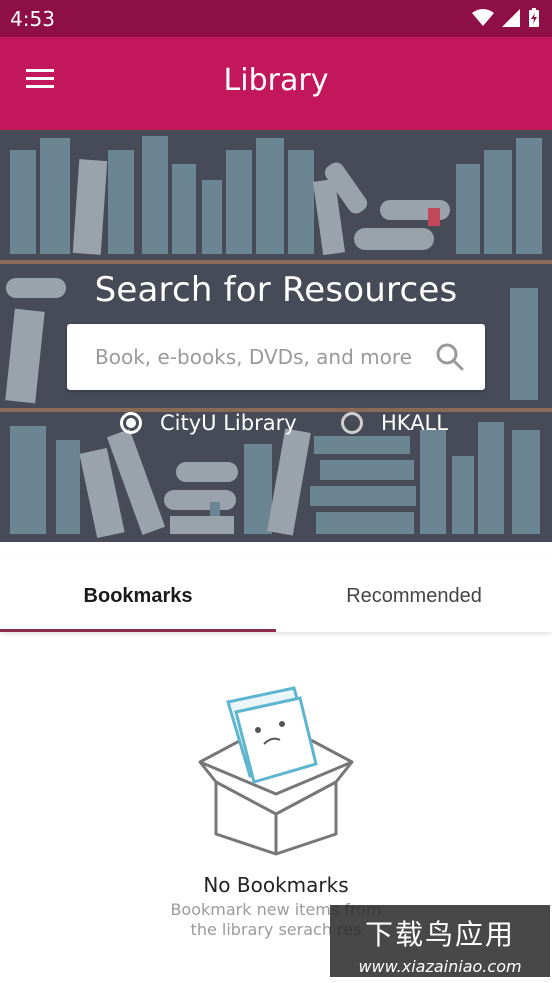  What do you see at coordinates (483, 17) in the screenshot?
I see `wifi-icon` at bounding box center [483, 17].